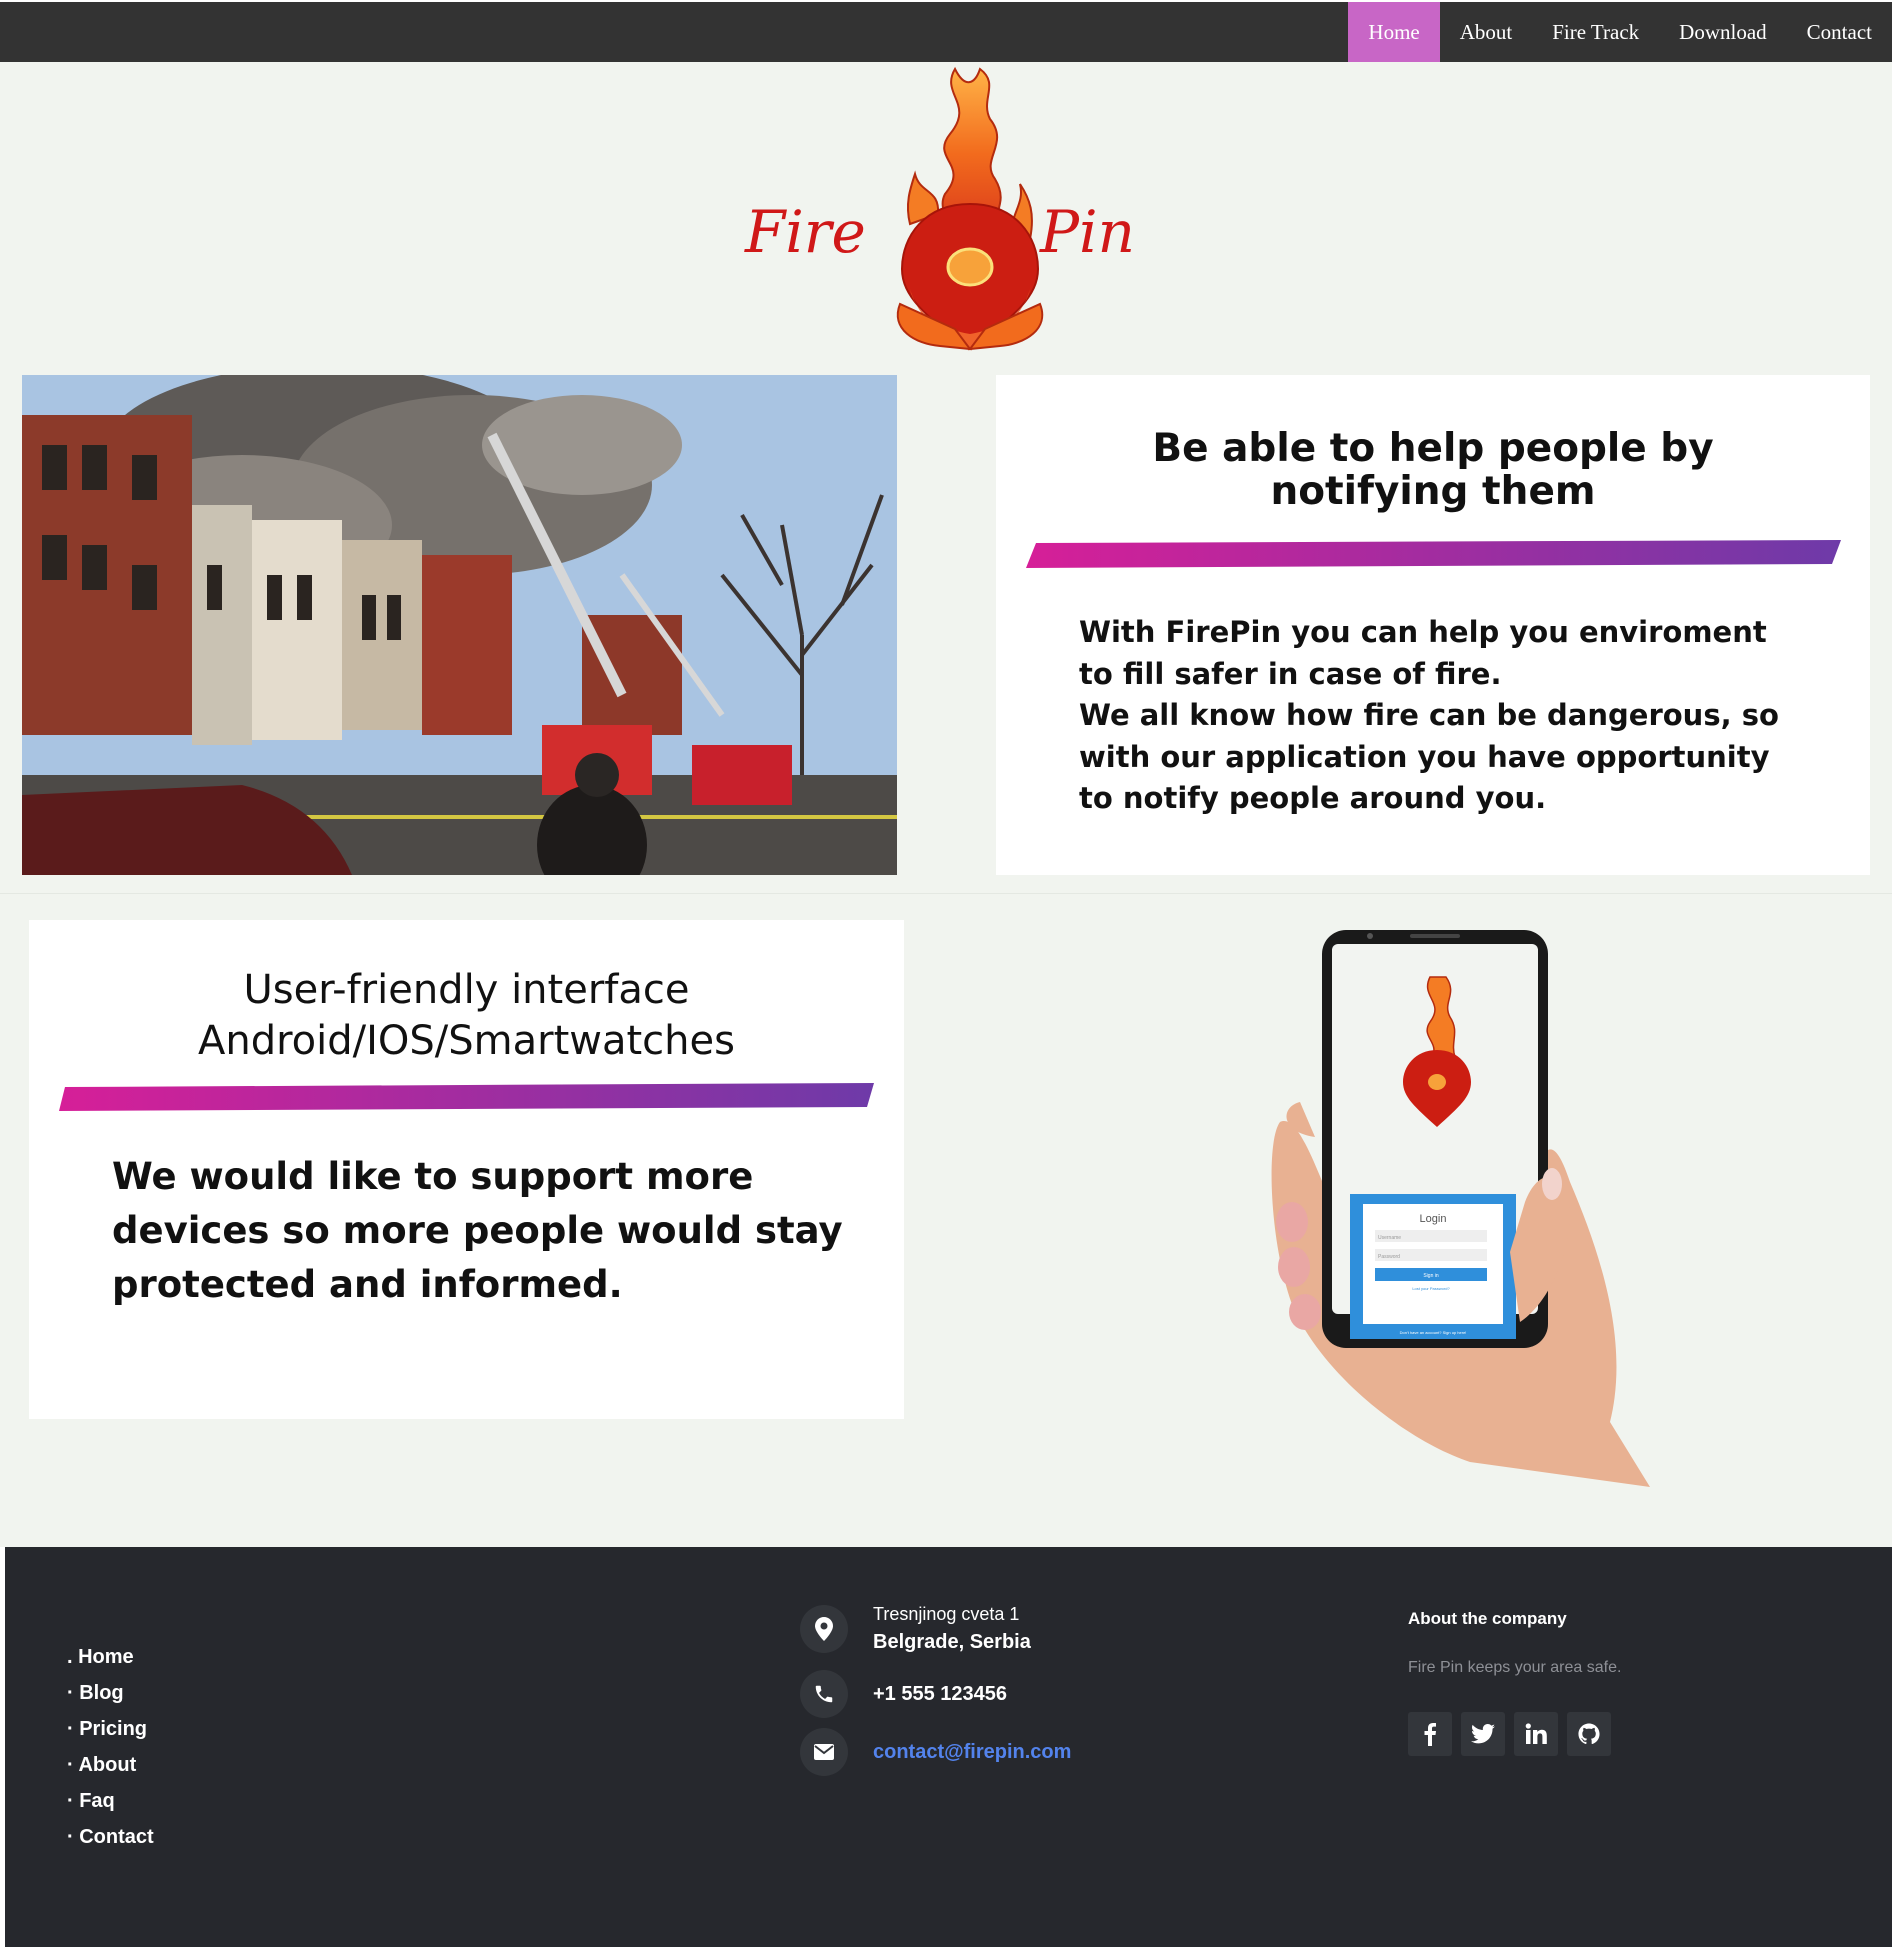 Image resolution: width=1892 pixels, height=1952 pixels. Describe the element at coordinates (946, 32) in the screenshot. I see `top-navbar: Home About Fire Track Download Contact` at that location.